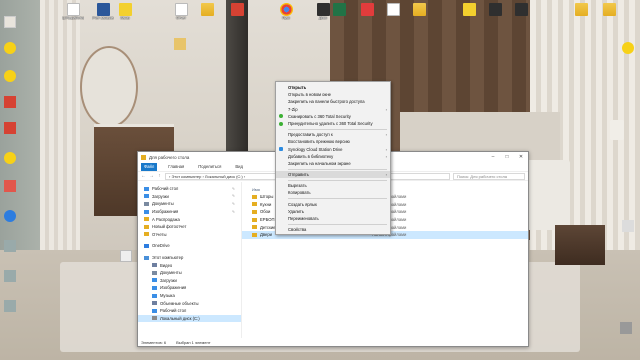 This screenshot has width=640, height=360. I want to click on menu-item: Удалить, so click(333, 211).